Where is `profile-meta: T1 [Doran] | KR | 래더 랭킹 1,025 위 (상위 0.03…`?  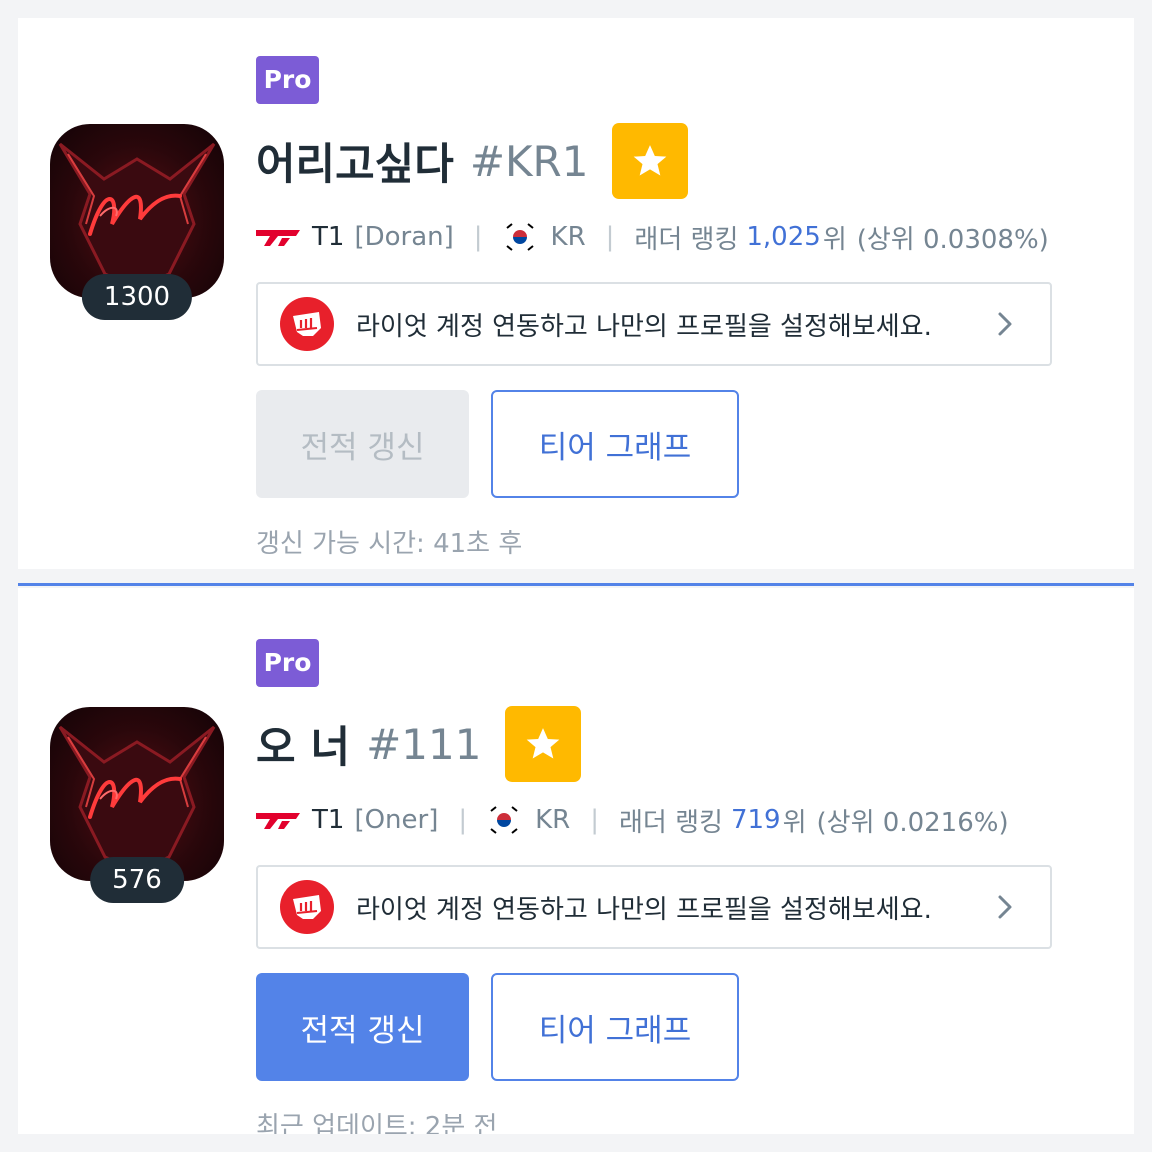
profile-meta: T1 [Doran] | KR | 래더 랭킹 1,025 위 (상위 0.03… is located at coordinates (652, 237).